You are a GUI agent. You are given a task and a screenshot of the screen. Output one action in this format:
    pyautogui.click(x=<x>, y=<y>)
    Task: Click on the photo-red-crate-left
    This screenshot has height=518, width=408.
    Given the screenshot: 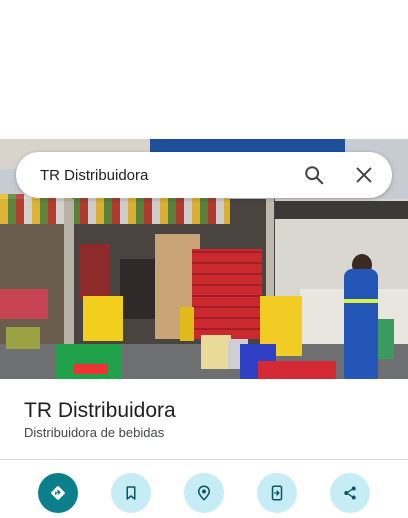 What is the action you would take?
    pyautogui.click(x=24, y=304)
    